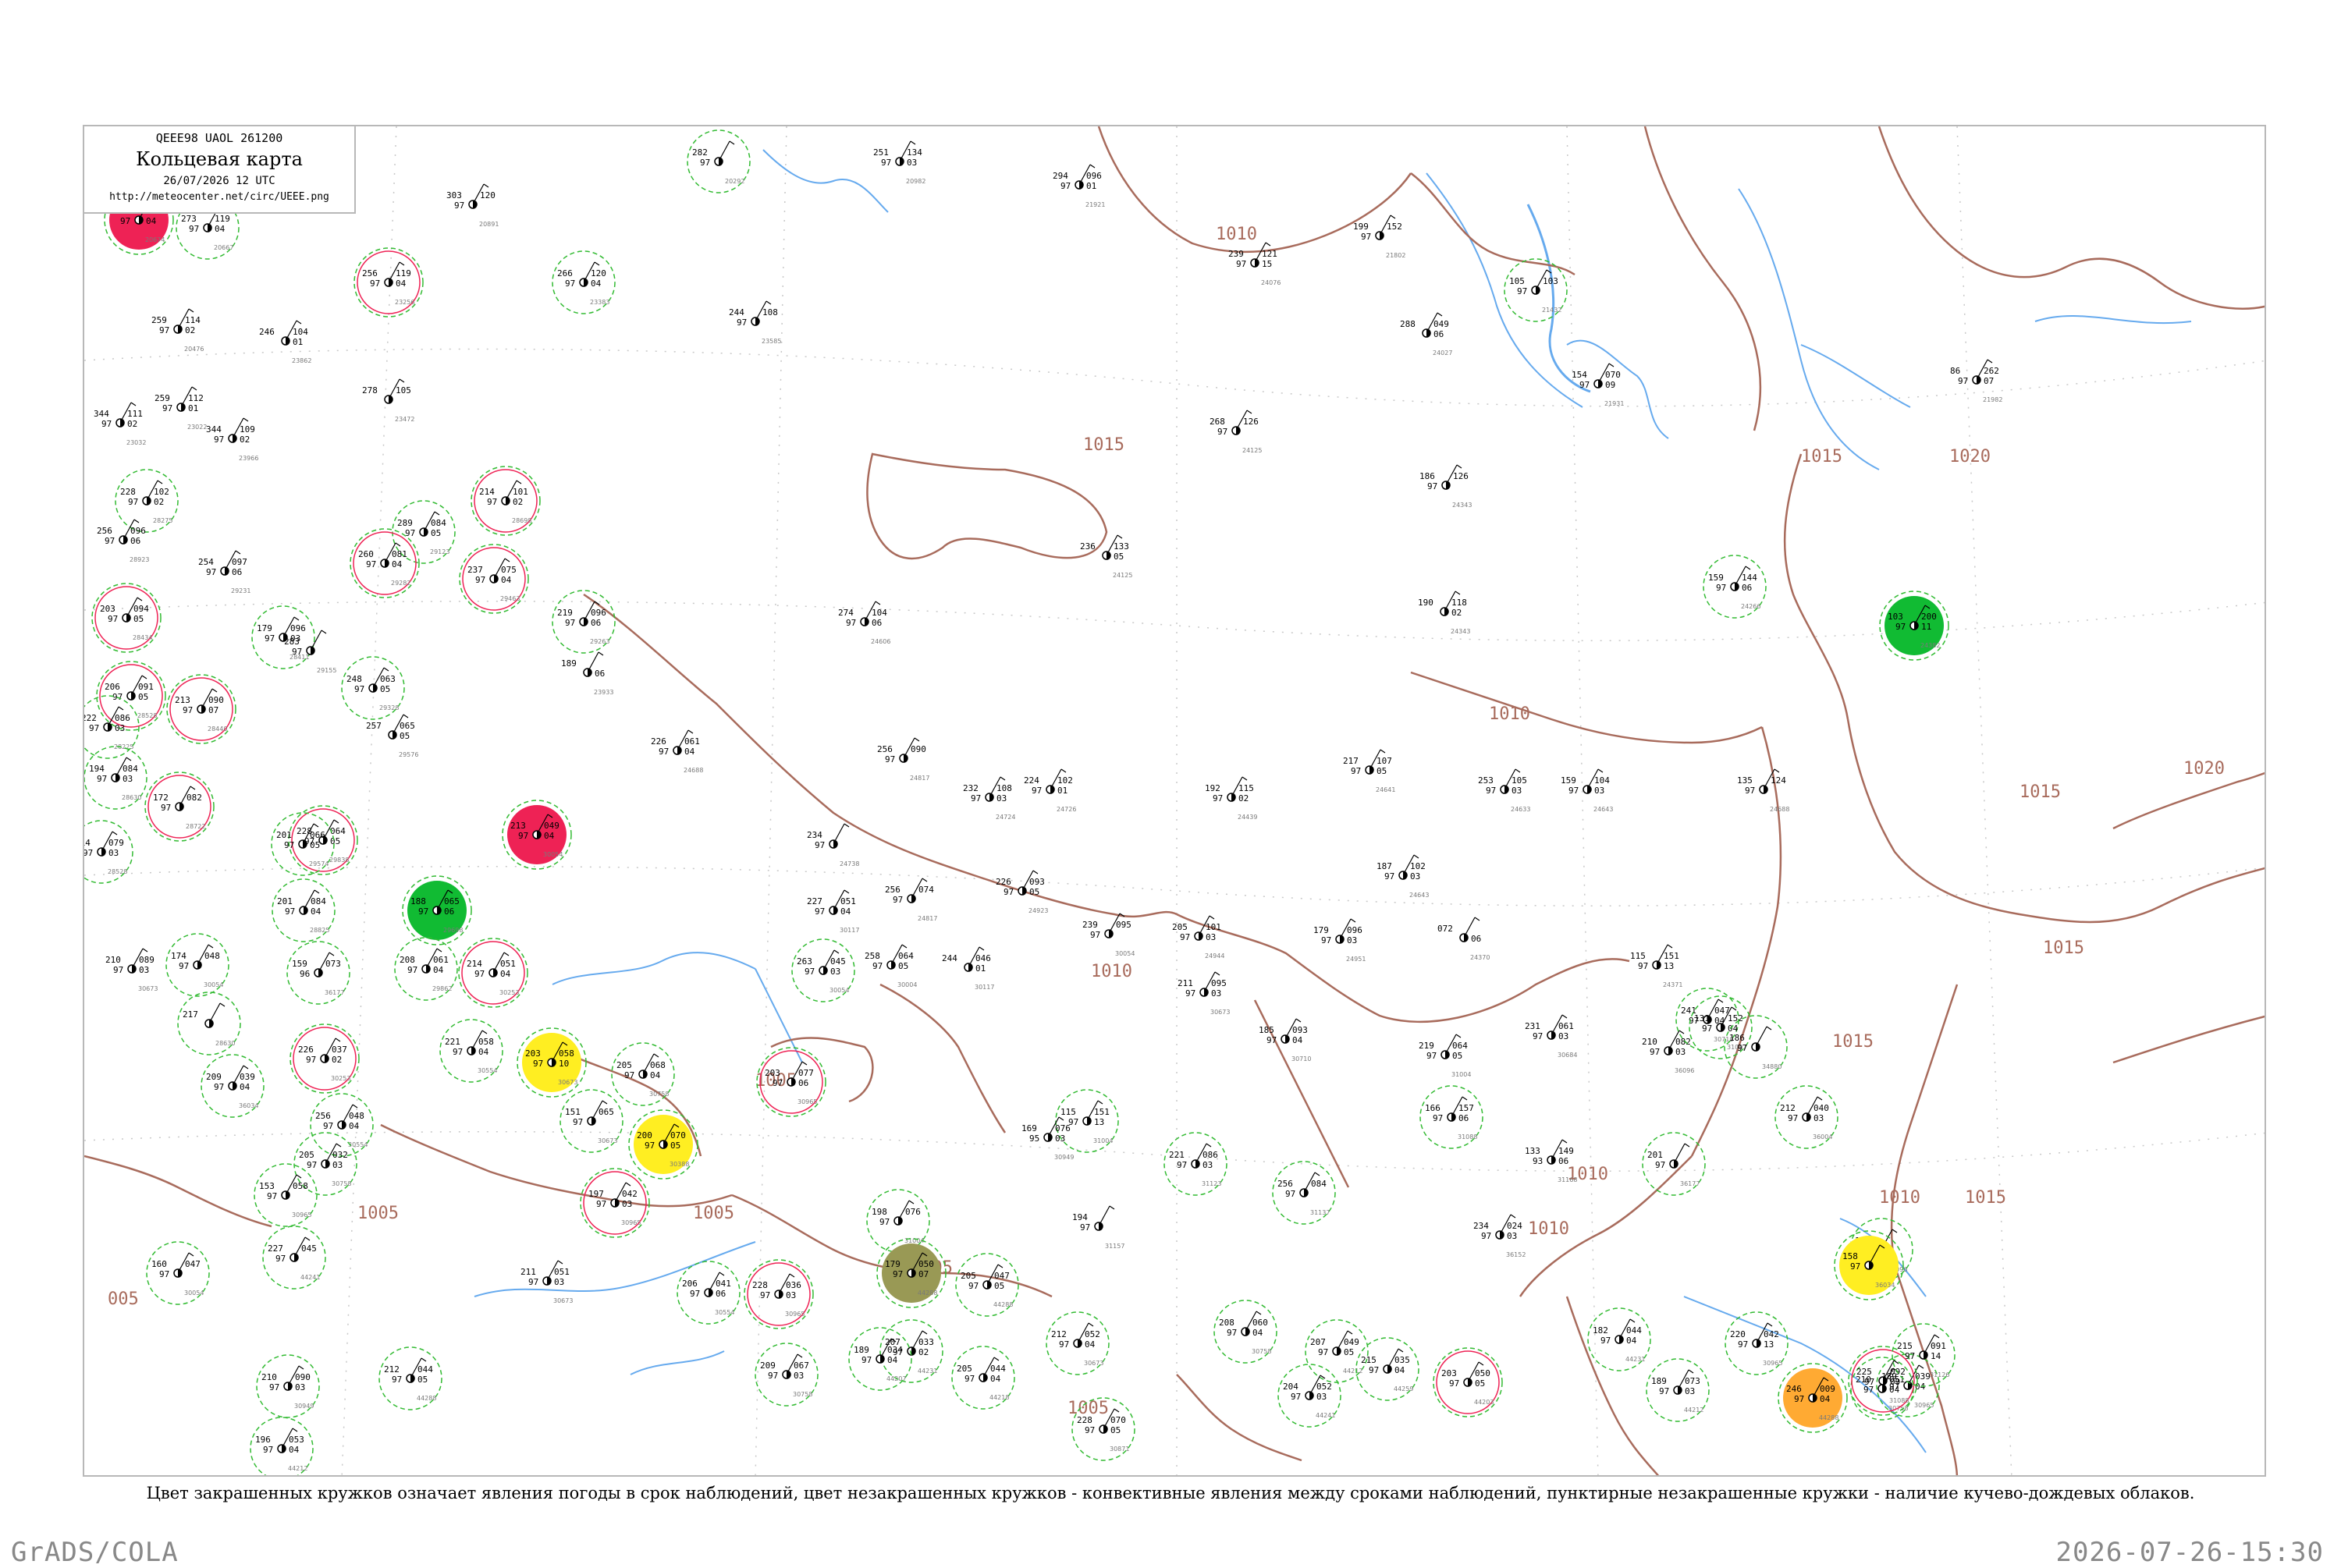 The width and height of the screenshot is (2341, 1568). Describe the element at coordinates (913, 1212) in the screenshot. I see `pressure-value: 076` at that location.